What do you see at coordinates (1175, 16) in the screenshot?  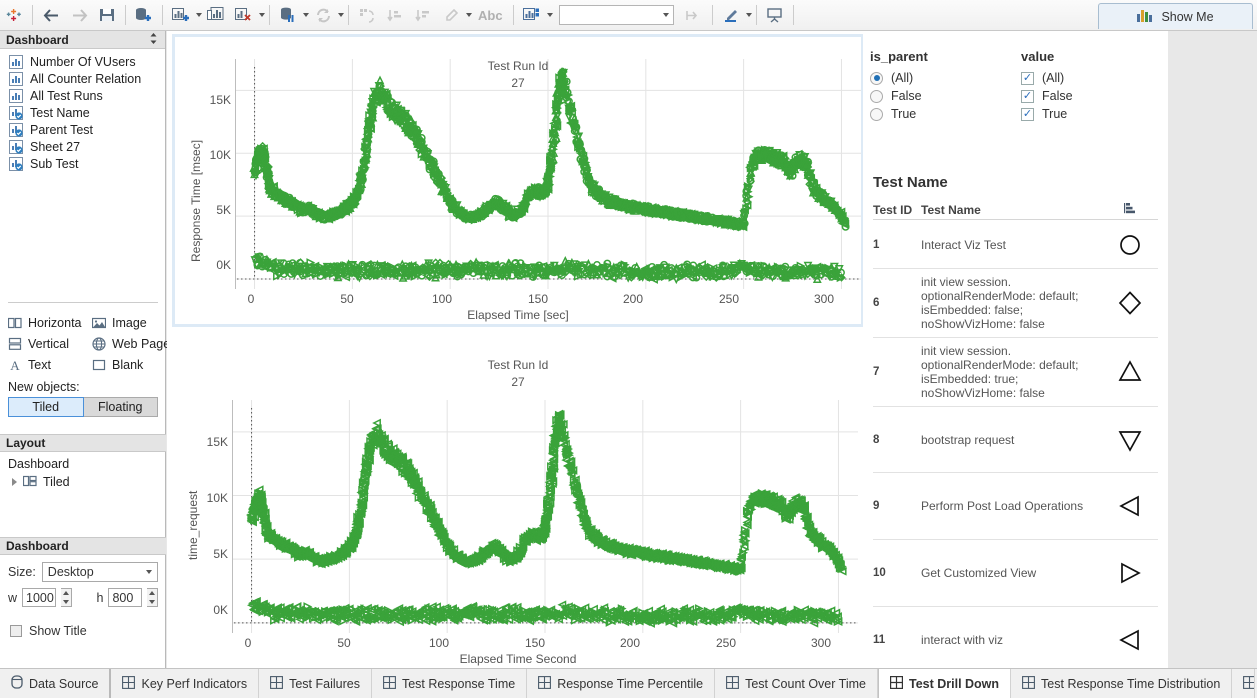 I see `show-me-button: Show Me` at bounding box center [1175, 16].